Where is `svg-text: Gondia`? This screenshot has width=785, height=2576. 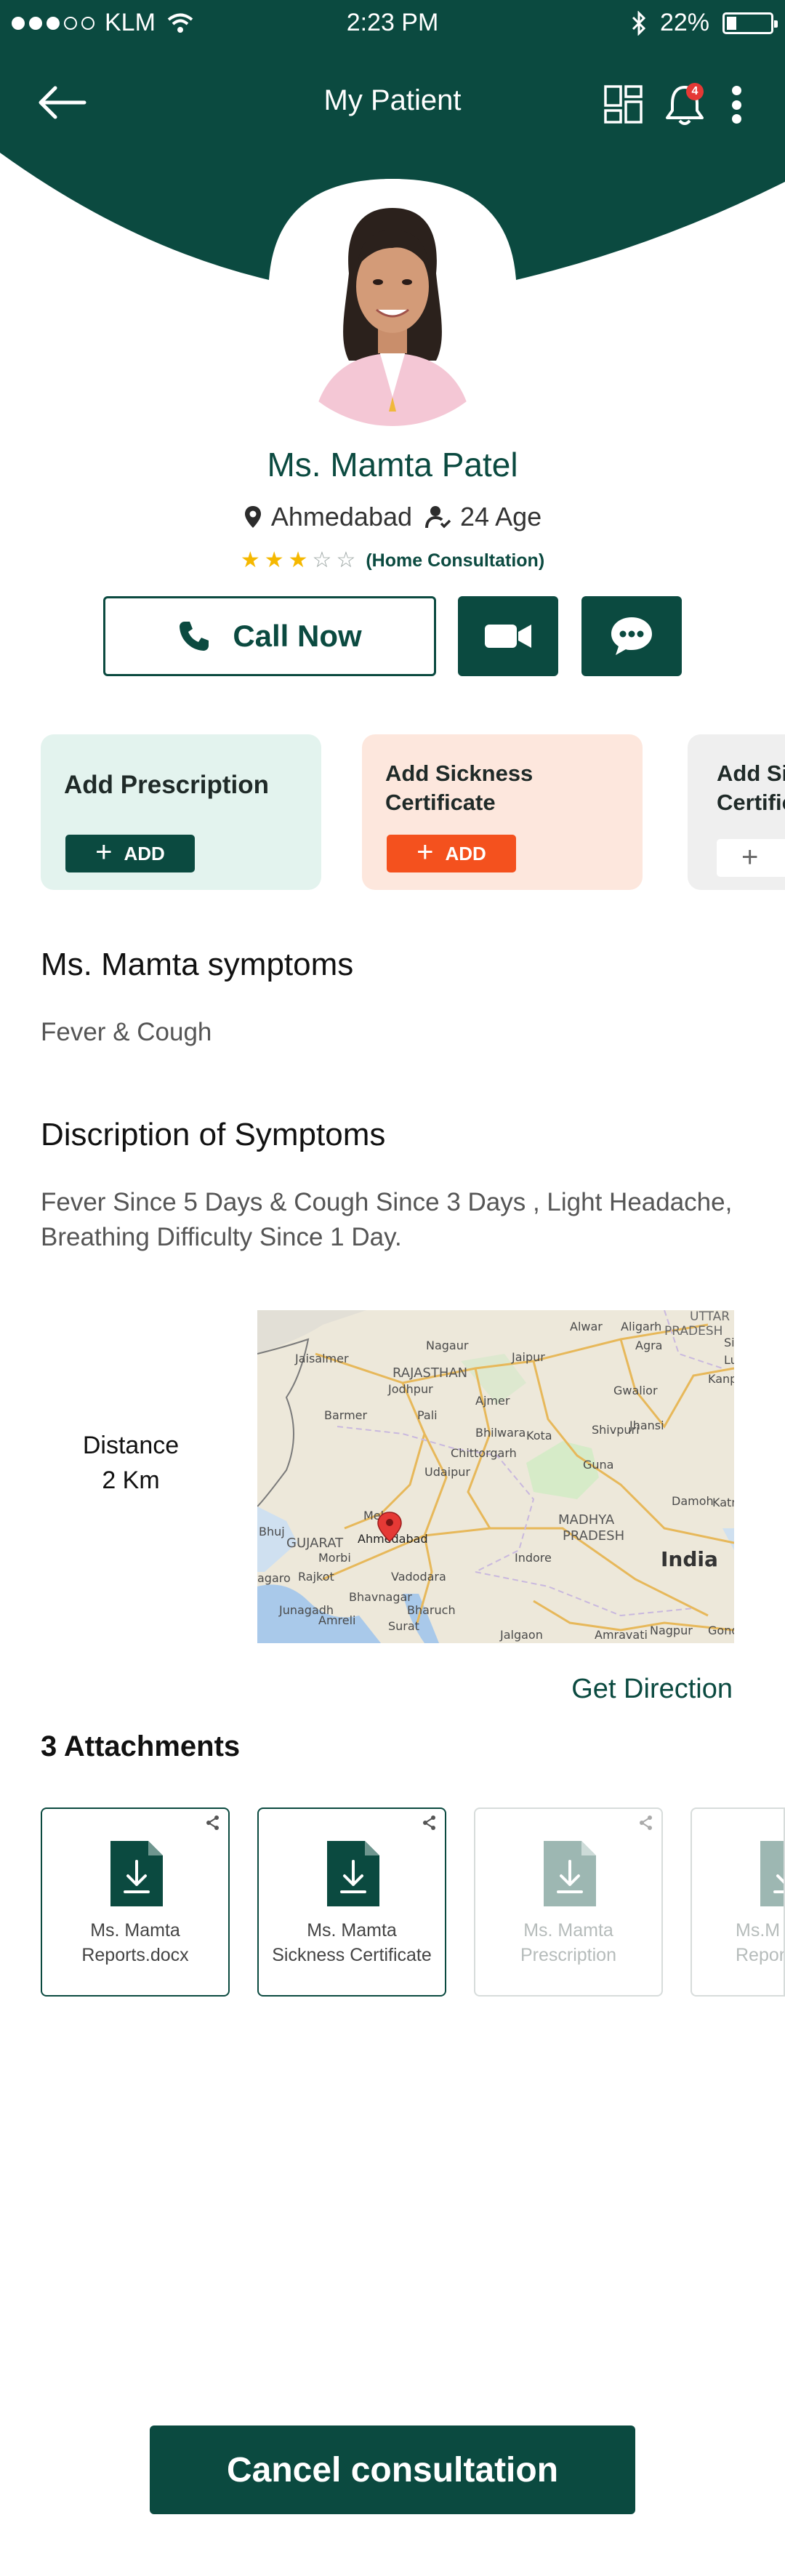 svg-text: Gondia is located at coordinates (721, 1630).